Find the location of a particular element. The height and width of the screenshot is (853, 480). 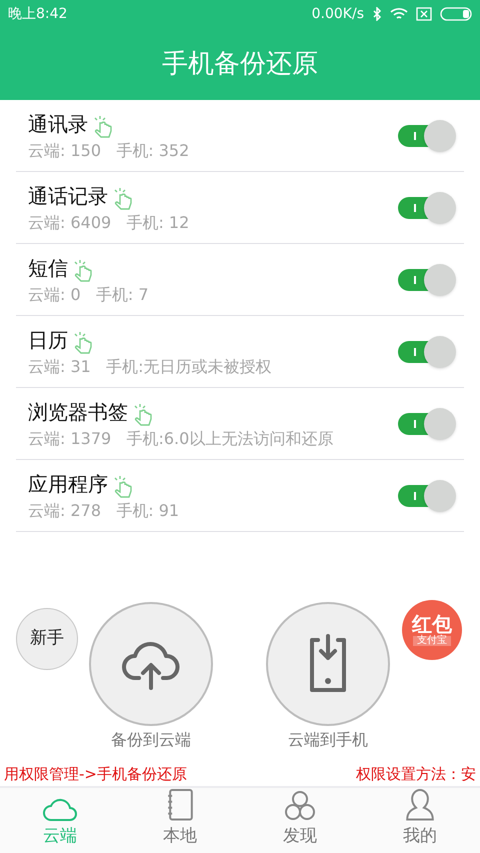

tab: 我的 is located at coordinates (420, 820).